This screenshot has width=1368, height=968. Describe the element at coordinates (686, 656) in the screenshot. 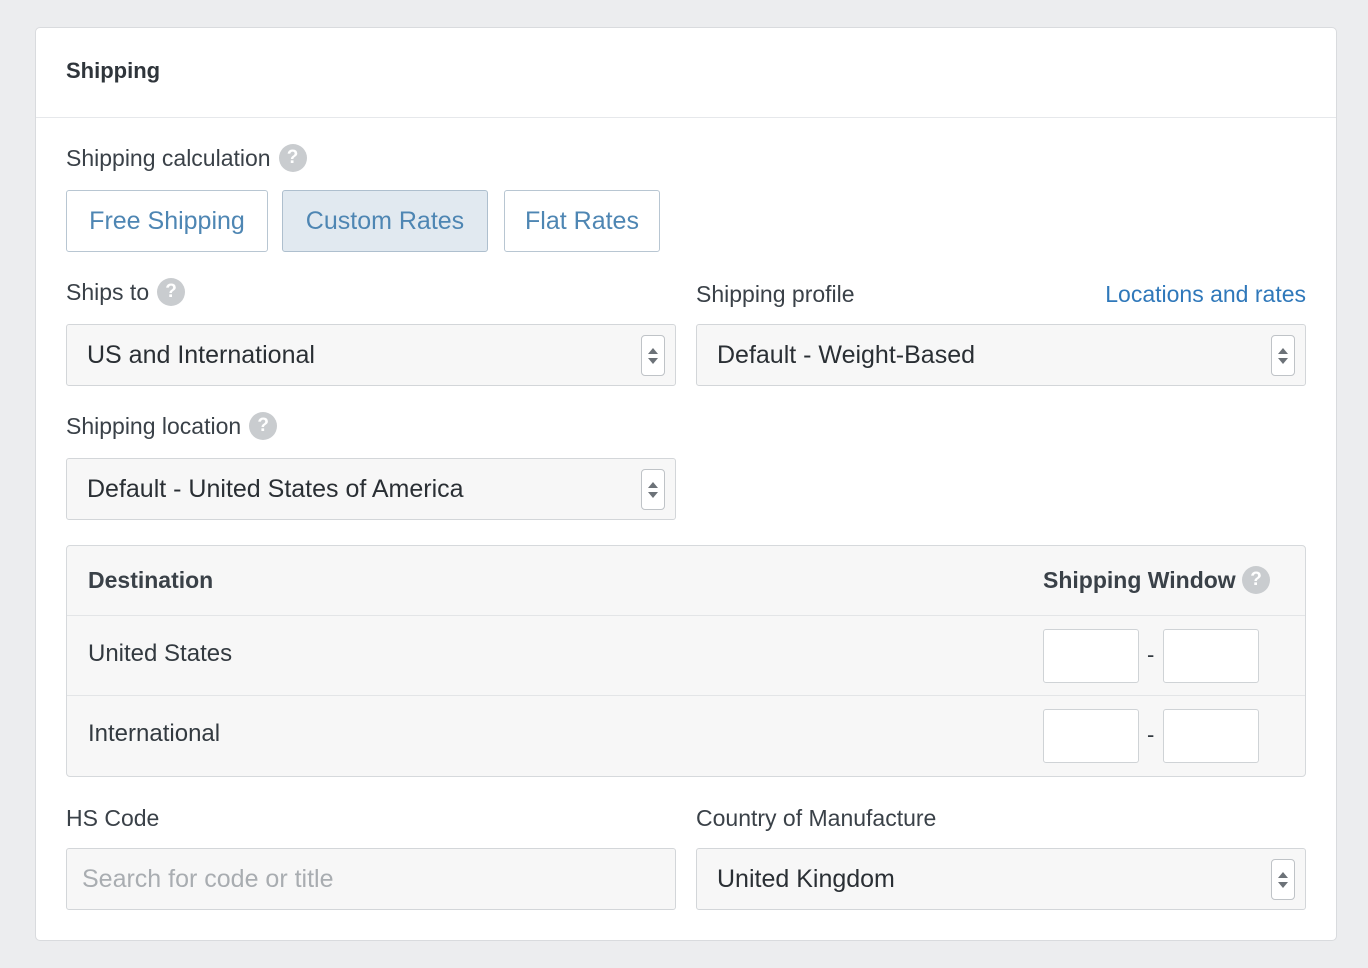

I see `table-row: United States -` at that location.